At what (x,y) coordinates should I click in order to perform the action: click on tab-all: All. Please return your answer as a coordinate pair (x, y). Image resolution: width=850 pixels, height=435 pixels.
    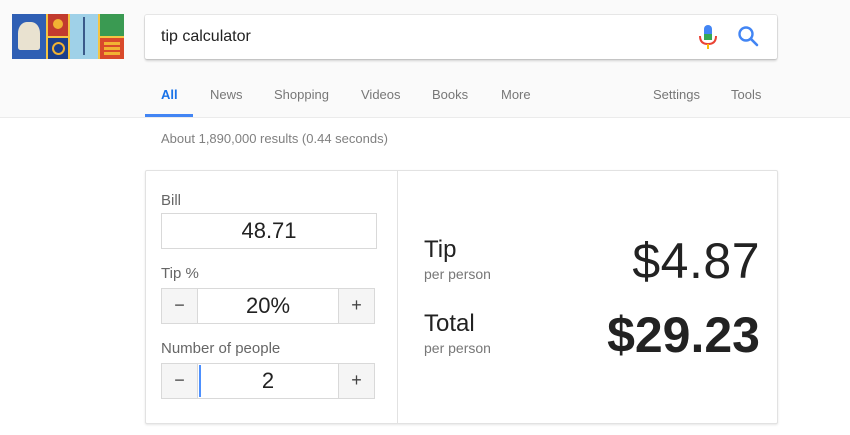
    Looking at the image, I should click on (169, 98).